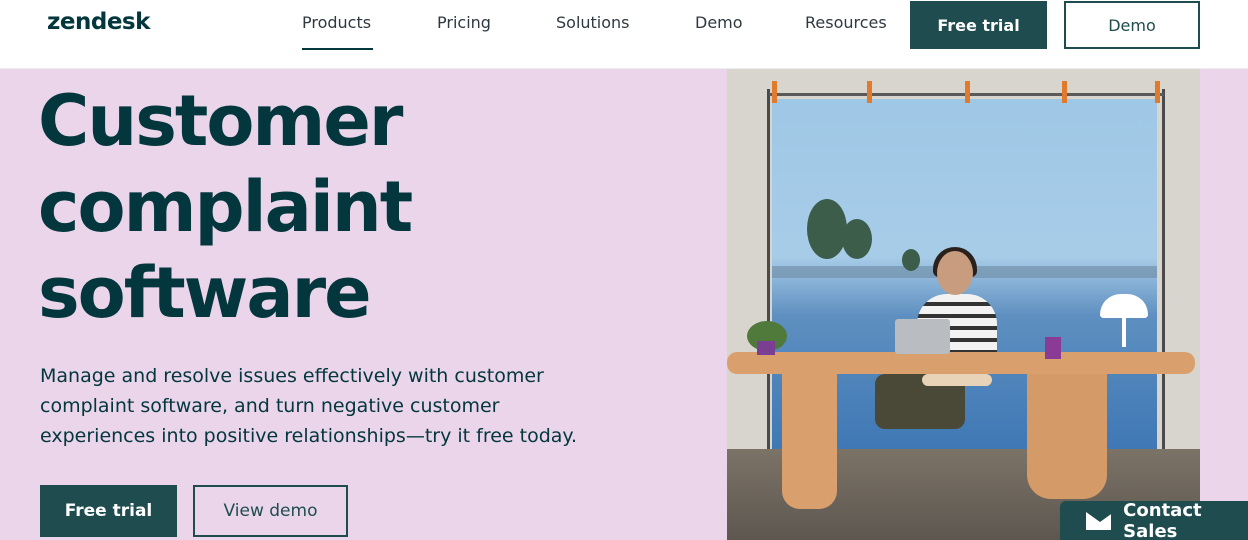  Describe the element at coordinates (955, 273) in the screenshot. I see `photo-person-head` at that location.